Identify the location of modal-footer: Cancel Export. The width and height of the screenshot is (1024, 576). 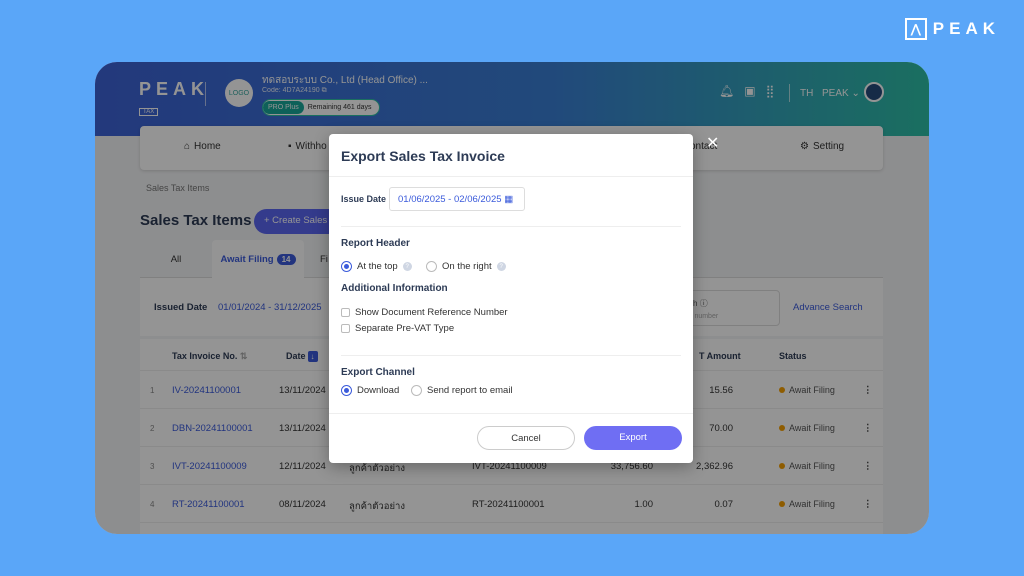
(511, 438).